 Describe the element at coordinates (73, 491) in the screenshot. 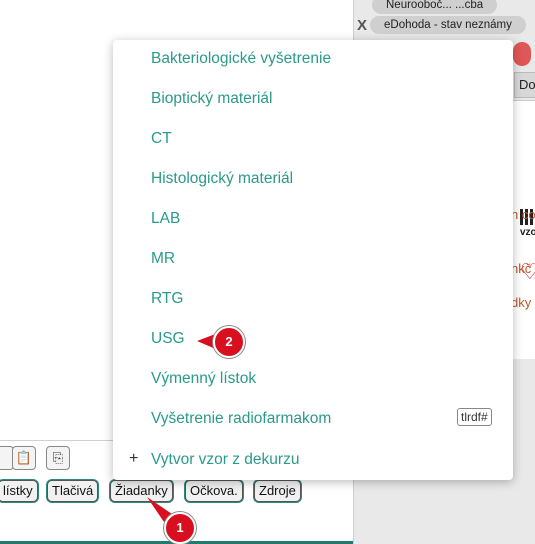

I see `tab-tlaciva: Tlačivá` at that location.